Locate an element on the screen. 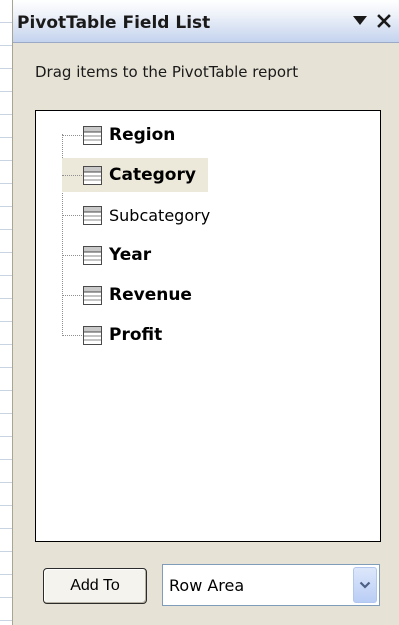  field-item: Subcategory is located at coordinates (137, 215).